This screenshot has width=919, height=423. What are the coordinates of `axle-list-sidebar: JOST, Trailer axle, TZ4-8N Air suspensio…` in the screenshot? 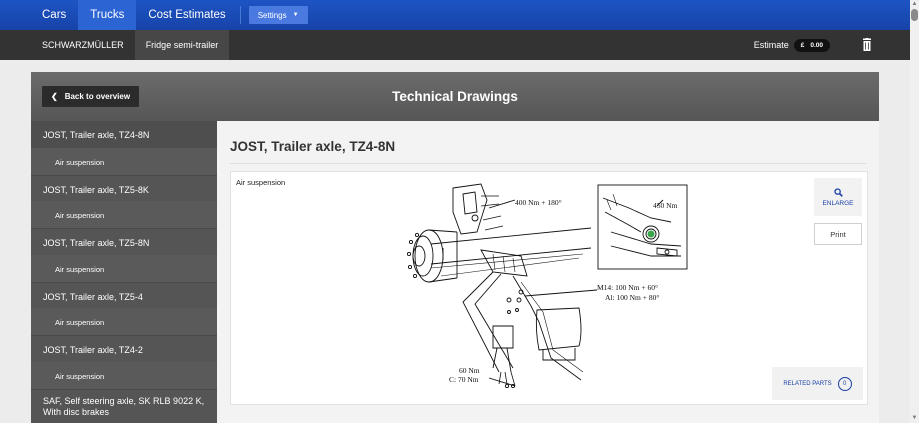 It's located at (124, 272).